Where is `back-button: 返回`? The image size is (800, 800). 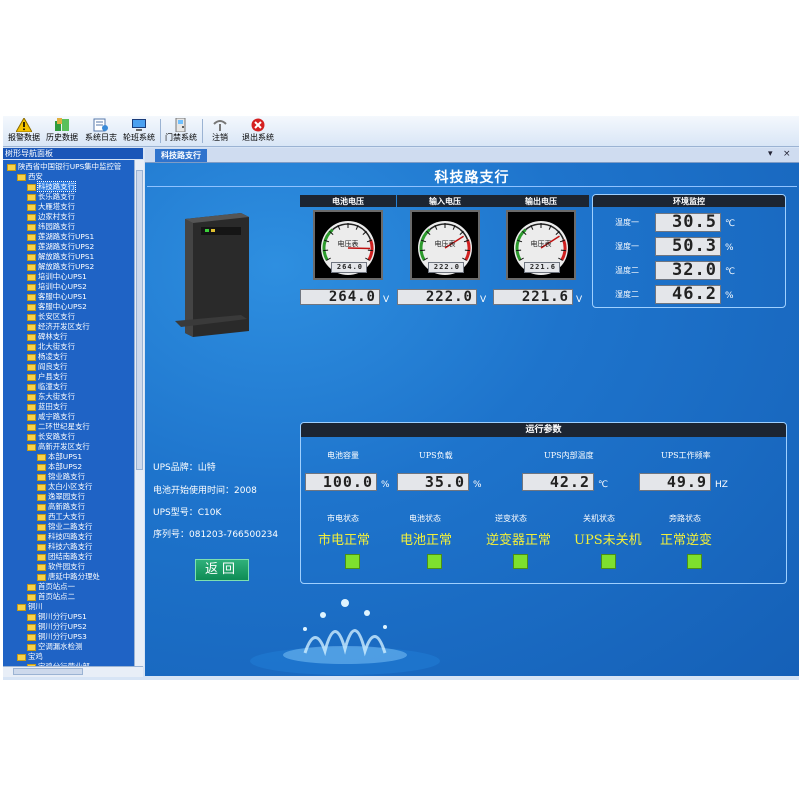 back-button: 返回 is located at coordinates (222, 570).